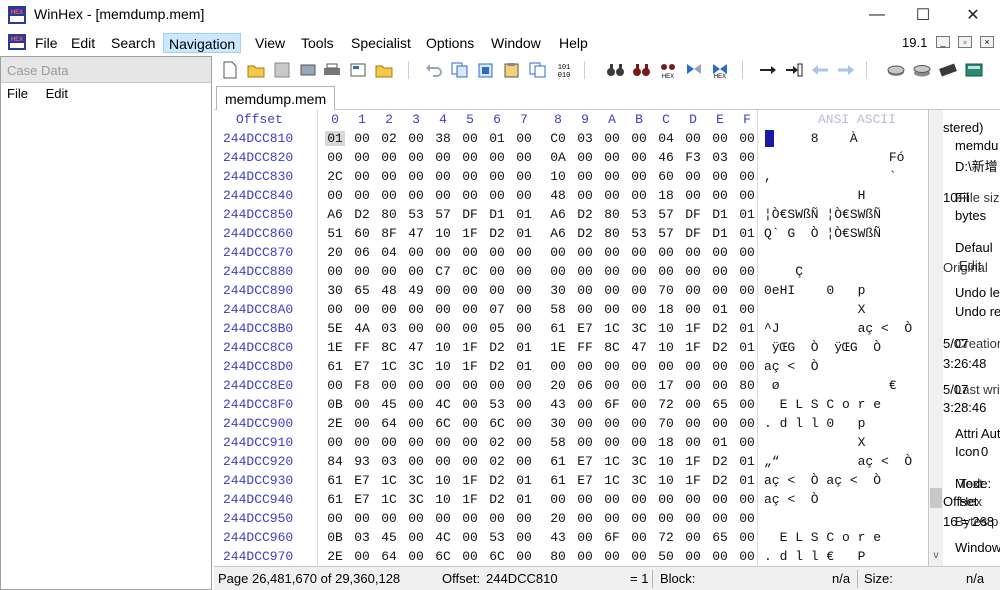  What do you see at coordinates (558, 461) in the screenshot?
I see `hex-byte: 61` at bounding box center [558, 461].